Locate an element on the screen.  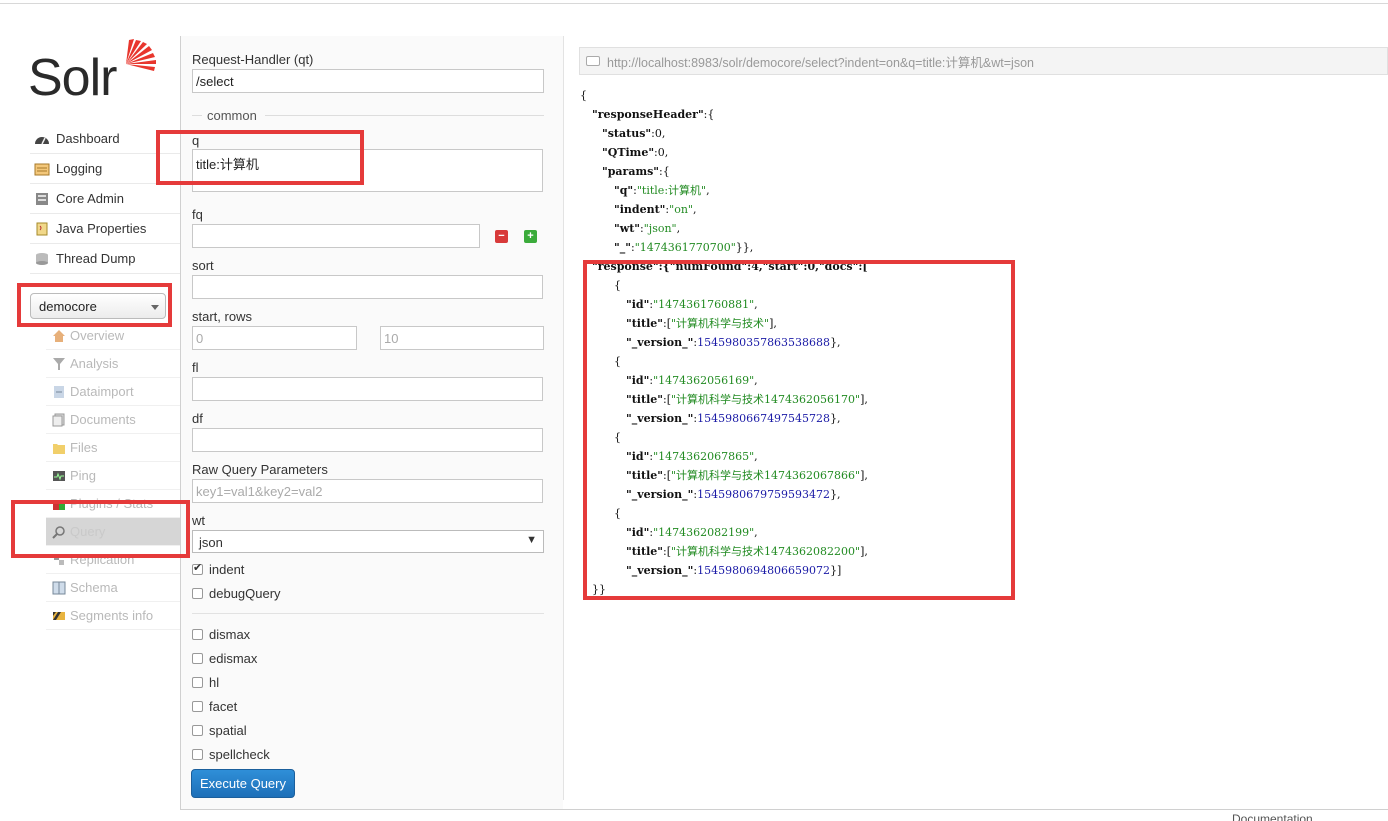
sort-label: sort is located at coordinates (203, 265).